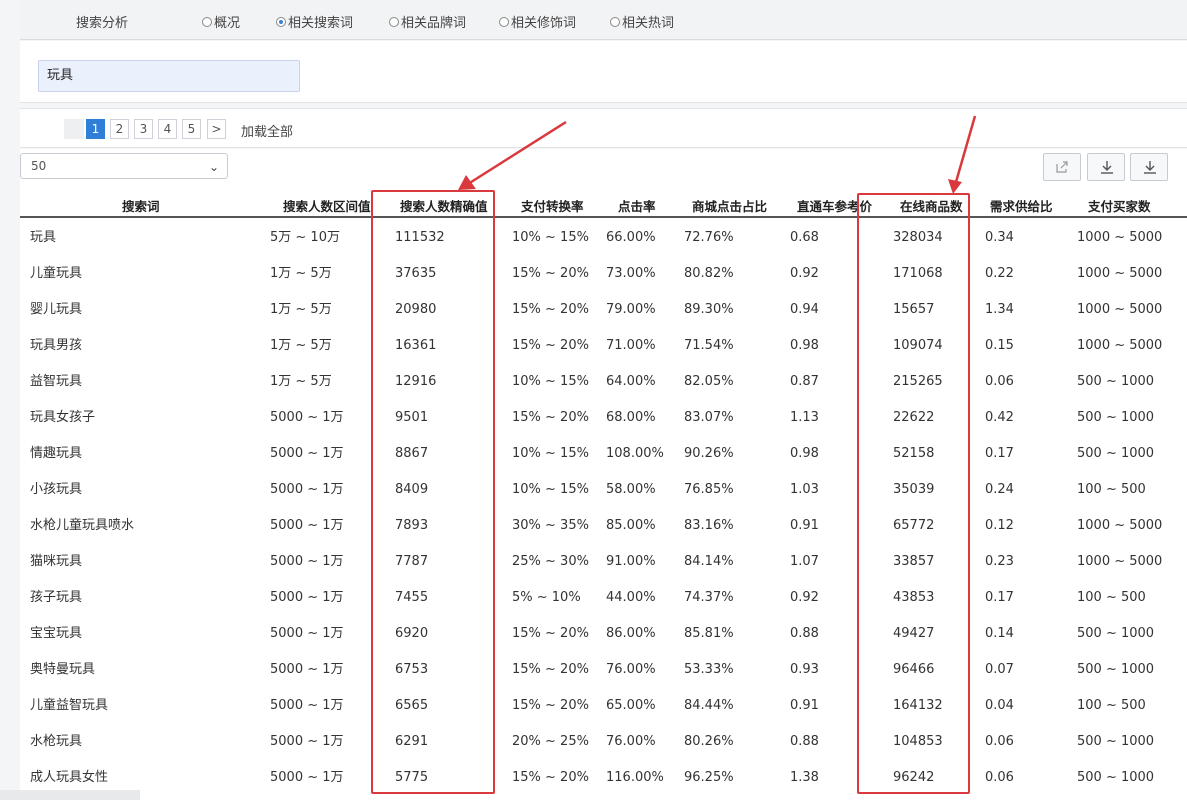 Image resolution: width=1187 pixels, height=800 pixels. What do you see at coordinates (281, 21) in the screenshot?
I see `radio-checked-icon` at bounding box center [281, 21].